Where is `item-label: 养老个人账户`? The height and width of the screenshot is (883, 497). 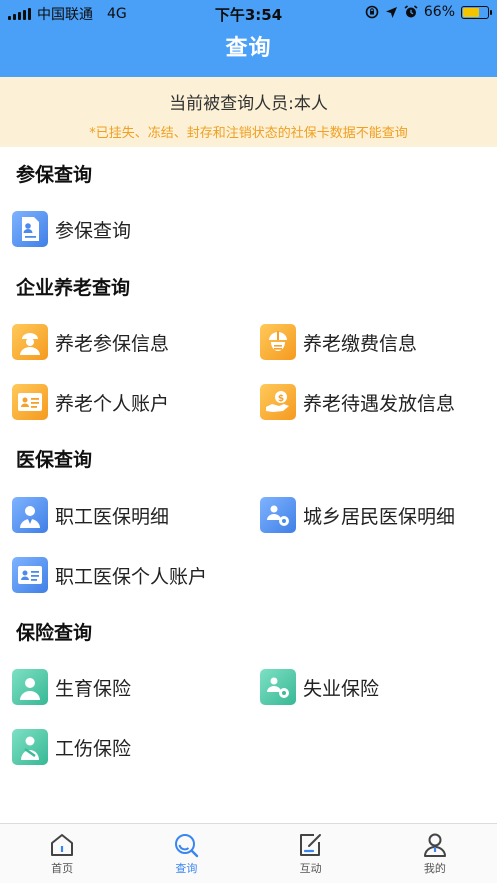
item-label: 养老个人账户 is located at coordinates (112, 403).